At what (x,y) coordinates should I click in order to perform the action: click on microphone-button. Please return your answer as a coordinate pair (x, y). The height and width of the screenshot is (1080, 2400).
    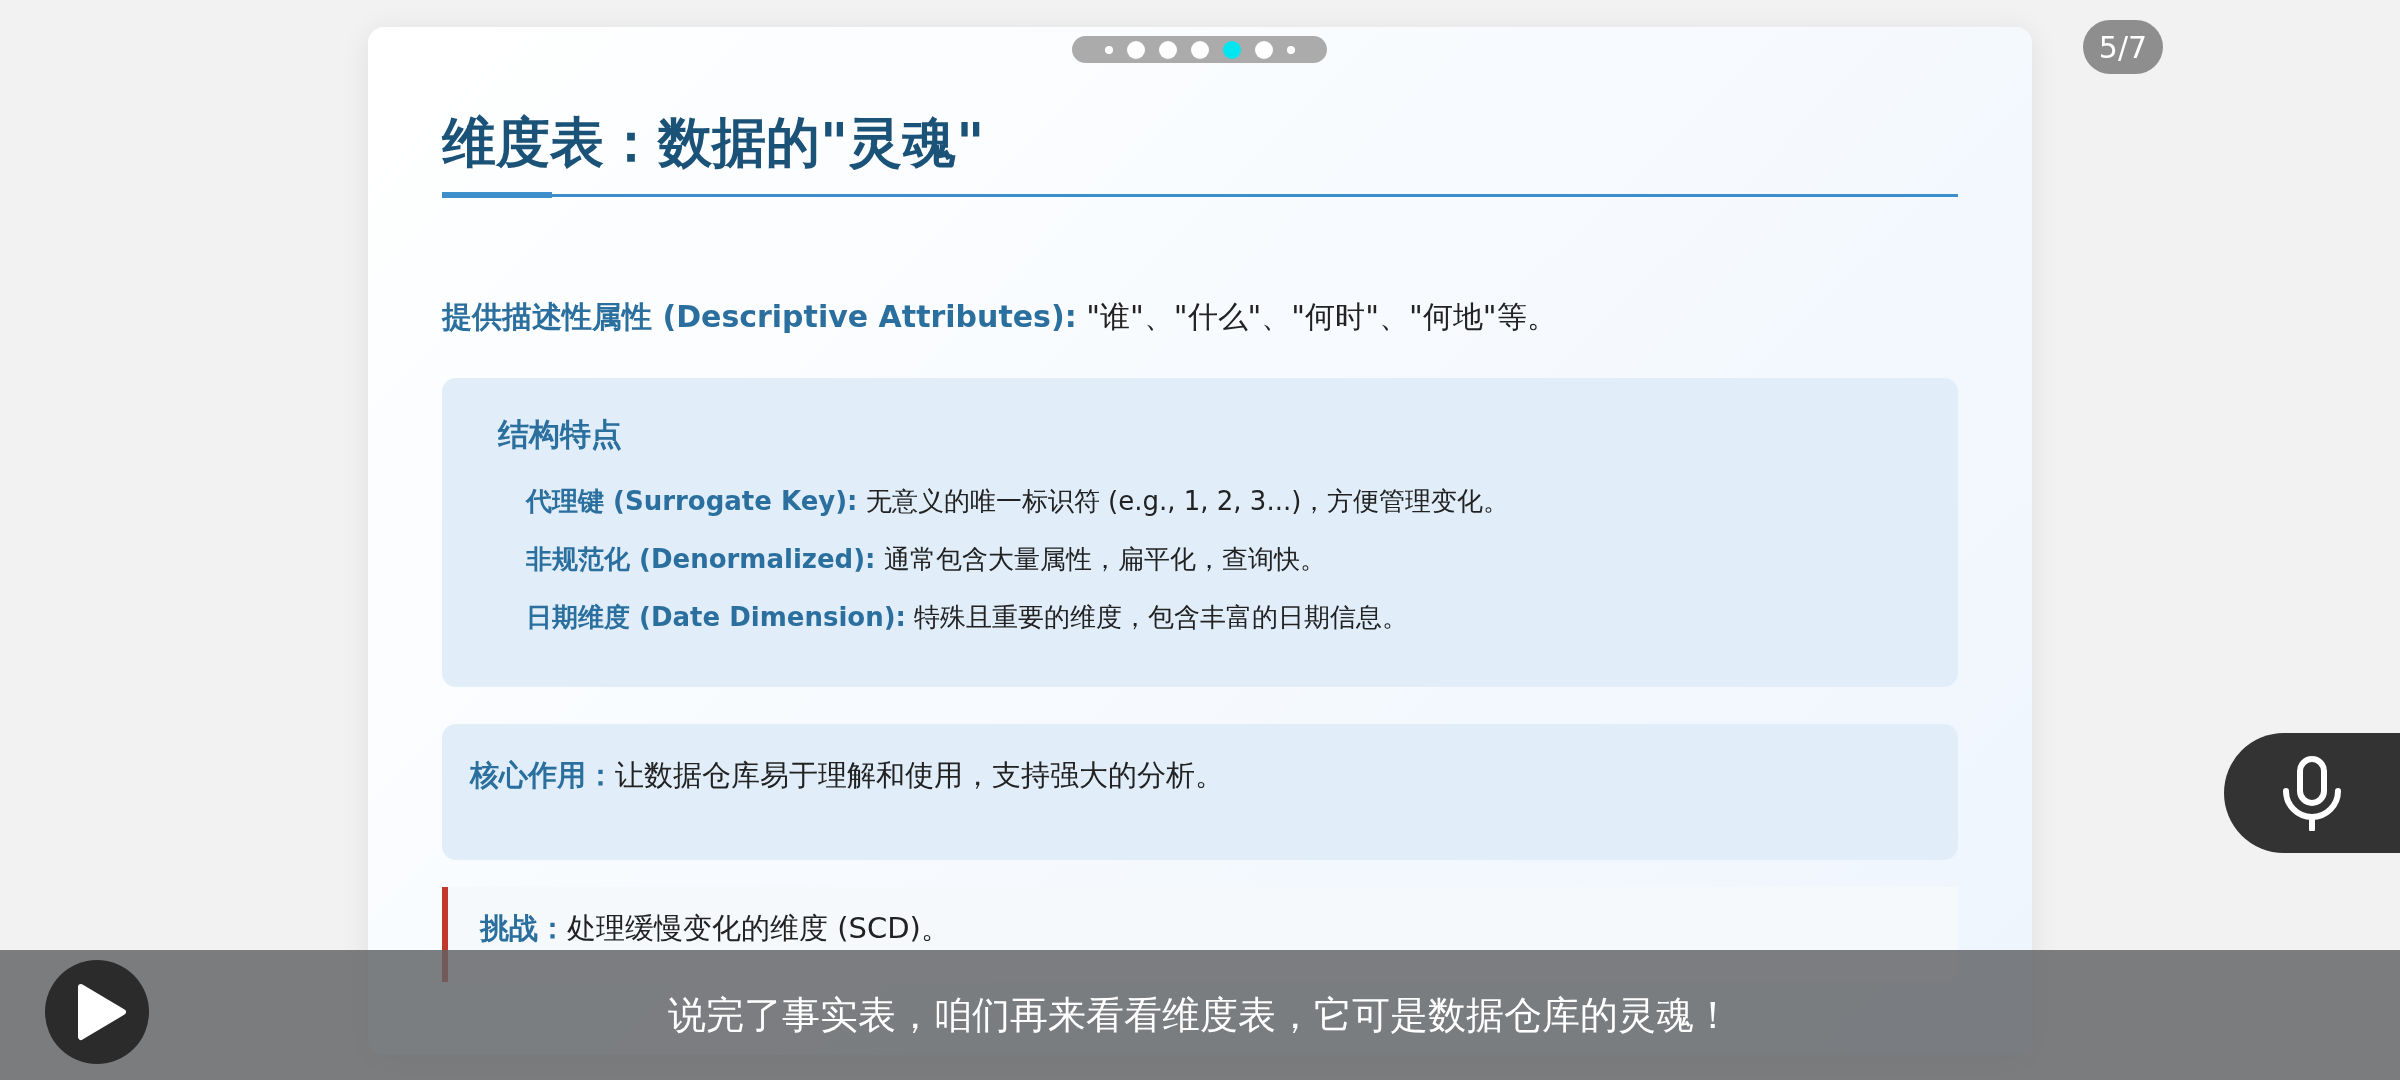
    Looking at the image, I should click on (2312, 793).